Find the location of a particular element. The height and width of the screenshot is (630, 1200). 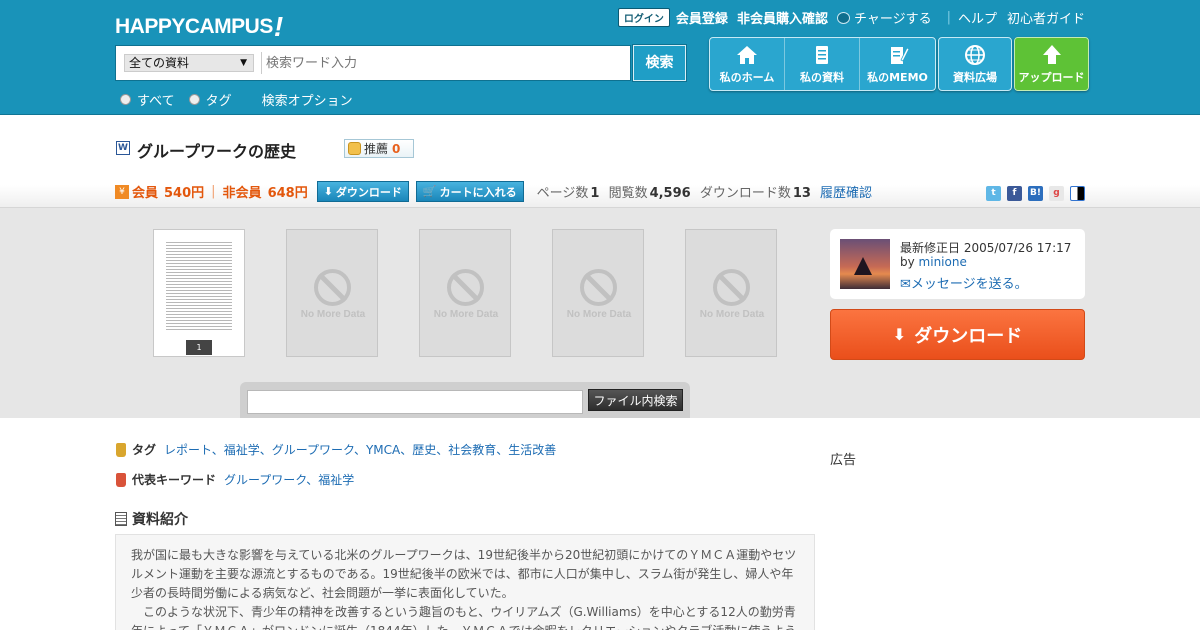

view-count: 4,596 is located at coordinates (670, 193).